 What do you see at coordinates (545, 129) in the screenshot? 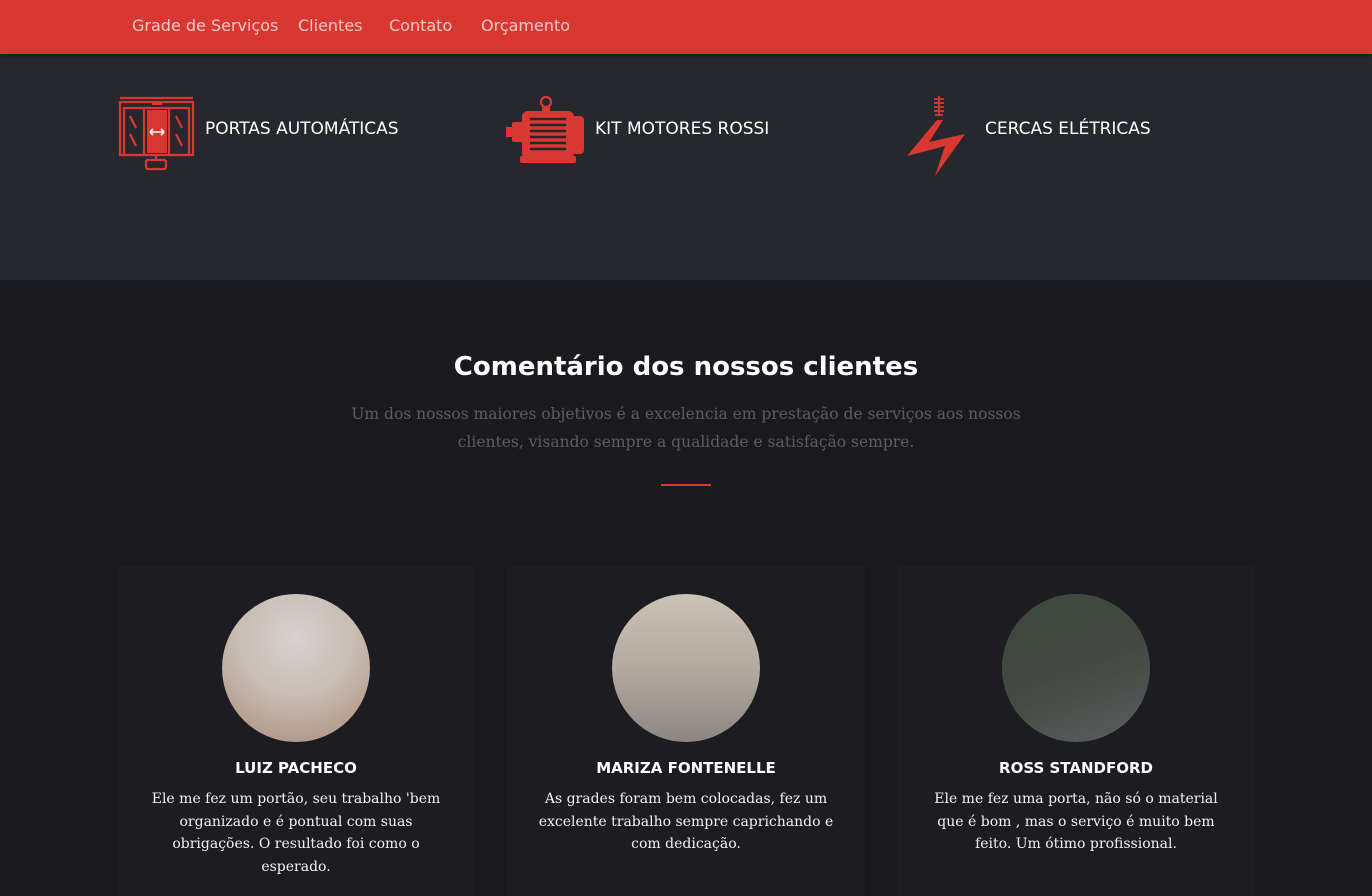
I see `electric-motor-icon` at bounding box center [545, 129].